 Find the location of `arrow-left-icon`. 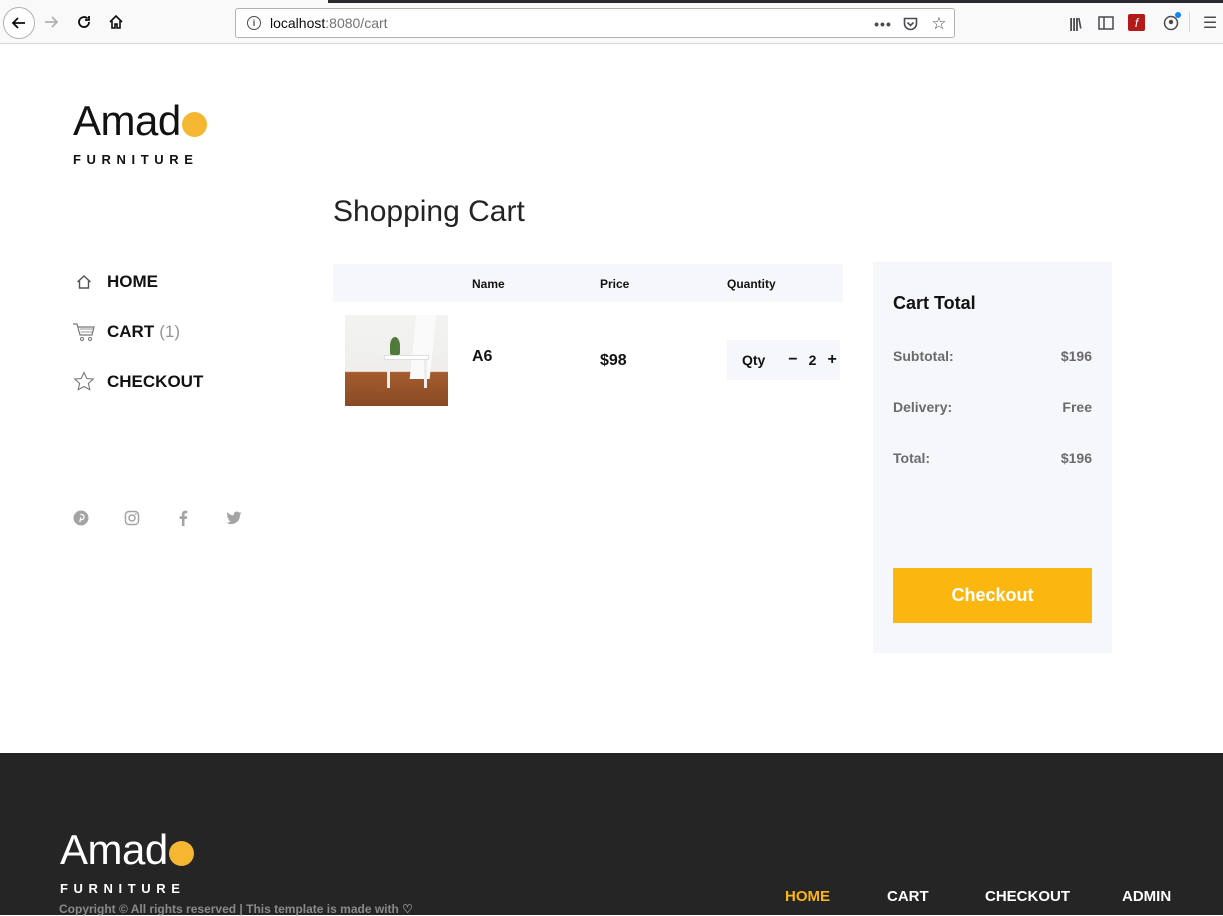

arrow-left-icon is located at coordinates (18, 23).